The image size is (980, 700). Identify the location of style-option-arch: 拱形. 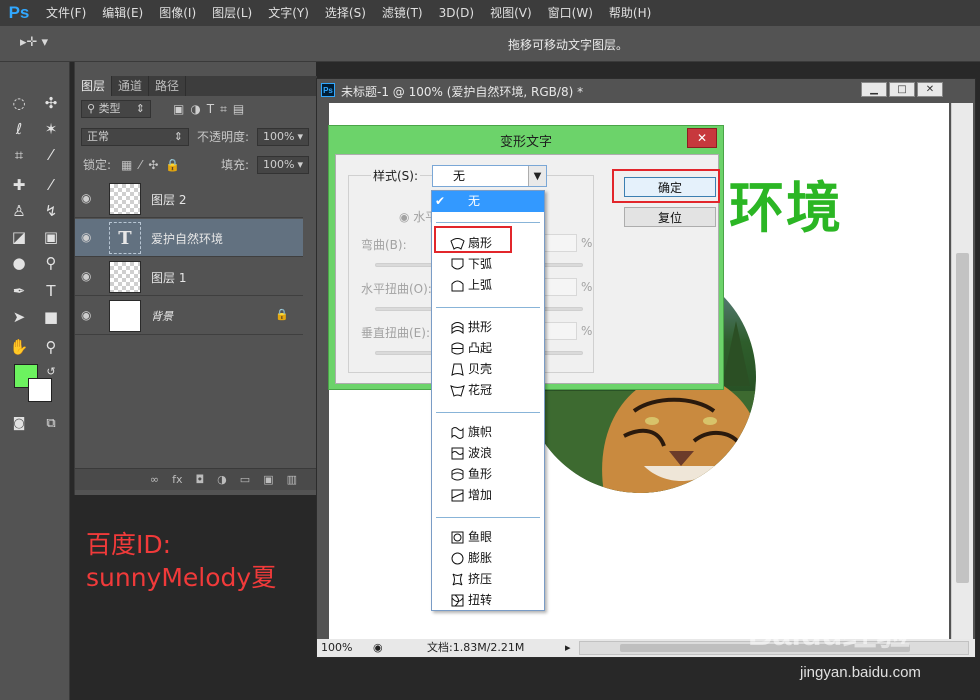
(488, 327).